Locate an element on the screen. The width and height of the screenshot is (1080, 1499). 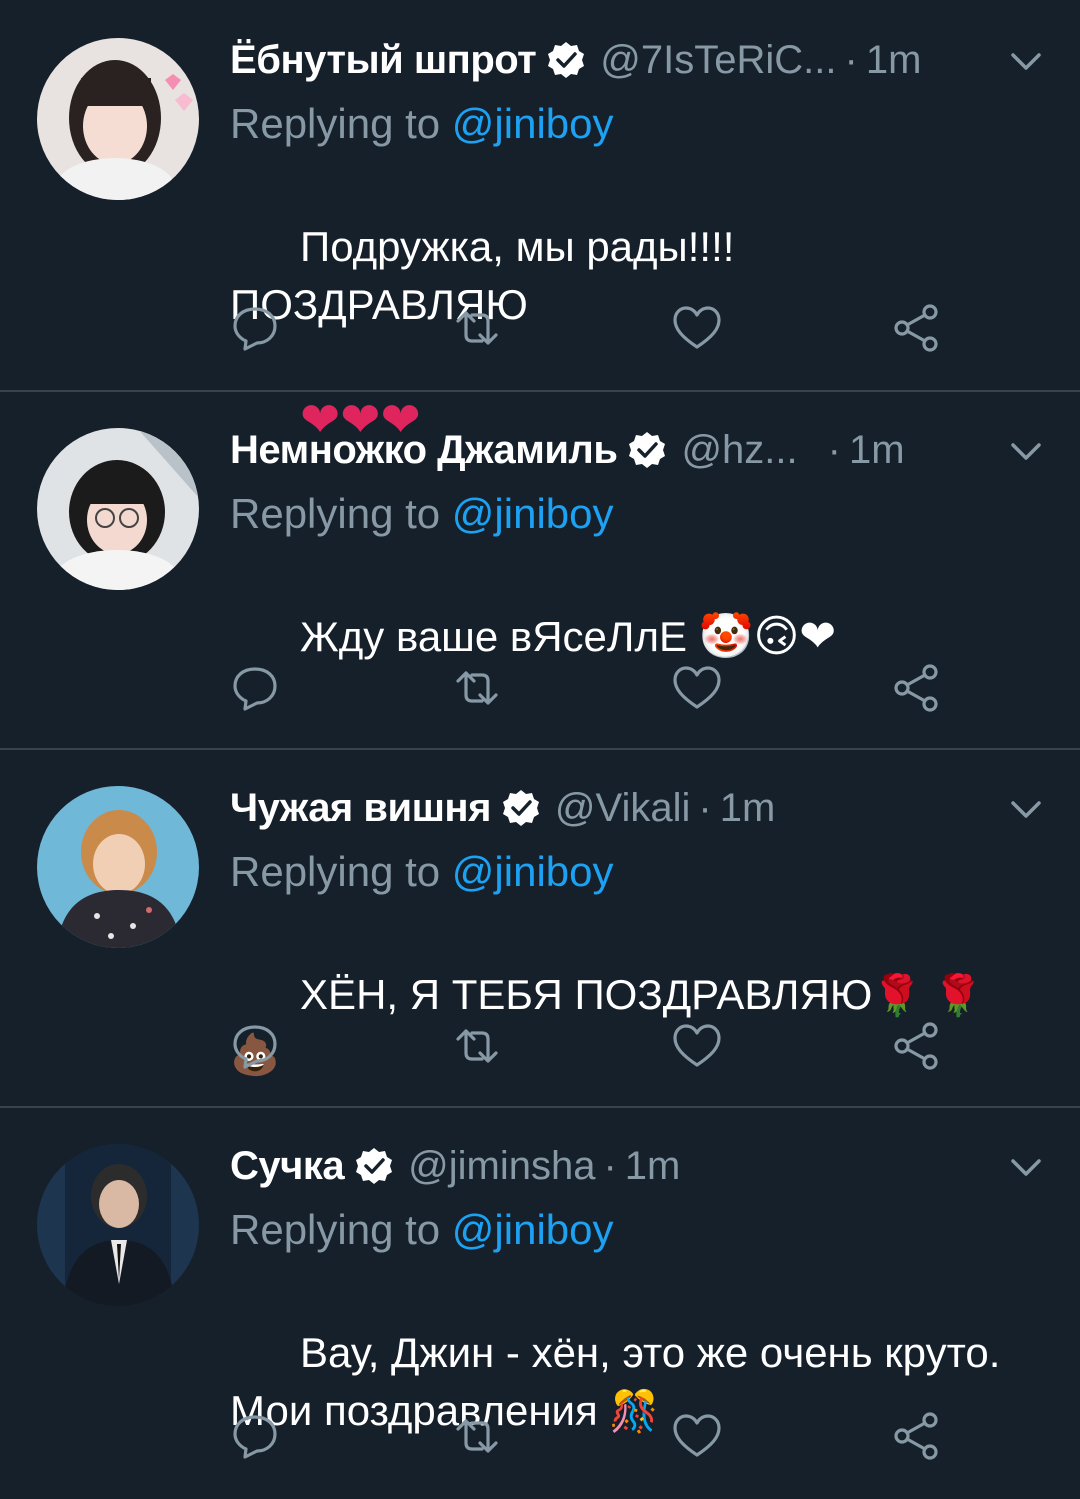
tweet-emojis: 🤡🙃❤ is located at coordinates (767, 636).